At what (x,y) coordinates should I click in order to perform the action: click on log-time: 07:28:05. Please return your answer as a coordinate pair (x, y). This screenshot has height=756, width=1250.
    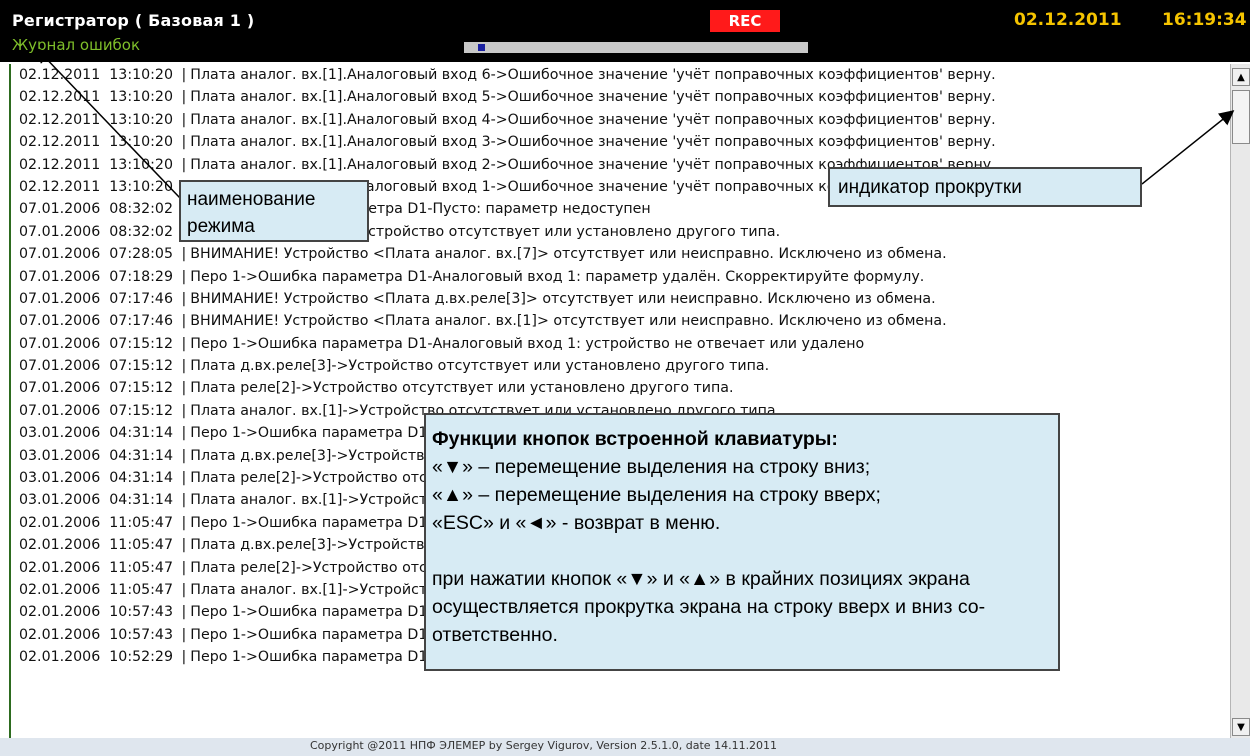
    Looking at the image, I should click on (141, 254).